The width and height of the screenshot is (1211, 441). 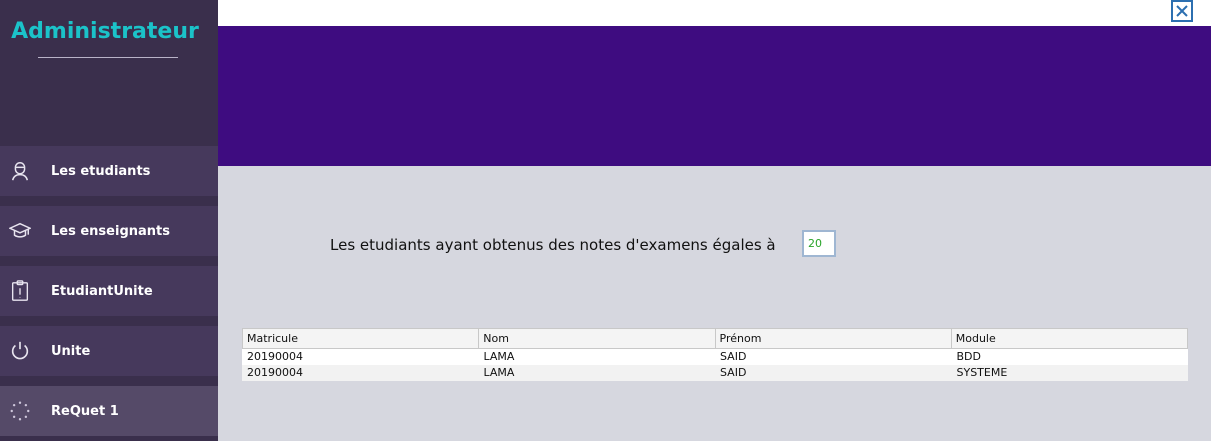 What do you see at coordinates (105, 31) in the screenshot?
I see `sidebar-title: Administrateur` at bounding box center [105, 31].